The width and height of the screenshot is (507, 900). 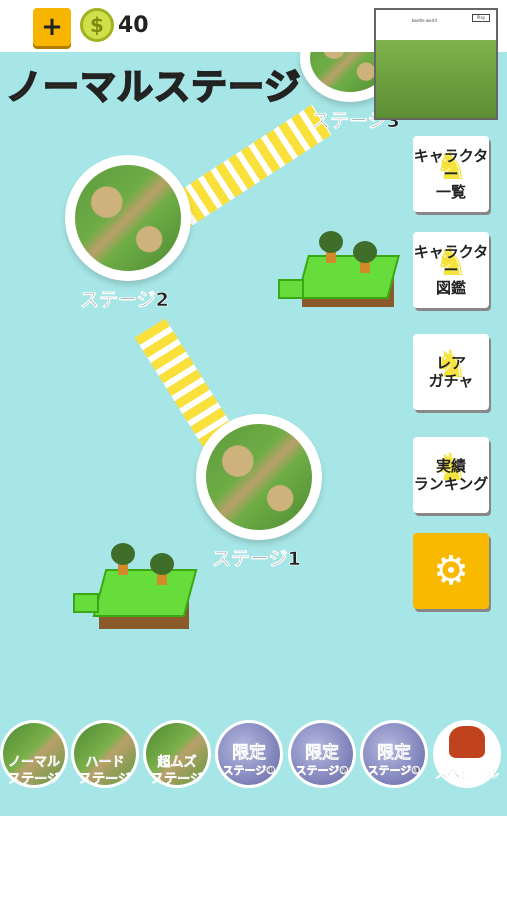 I want to click on achievements-ranking-button: ♞ 実績 ランキング, so click(x=451, y=475).